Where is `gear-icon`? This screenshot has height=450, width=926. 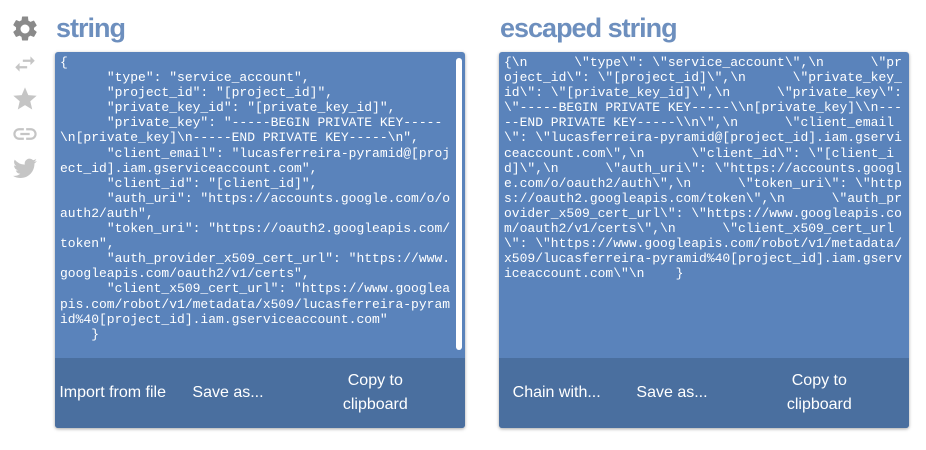 gear-icon is located at coordinates (25, 29).